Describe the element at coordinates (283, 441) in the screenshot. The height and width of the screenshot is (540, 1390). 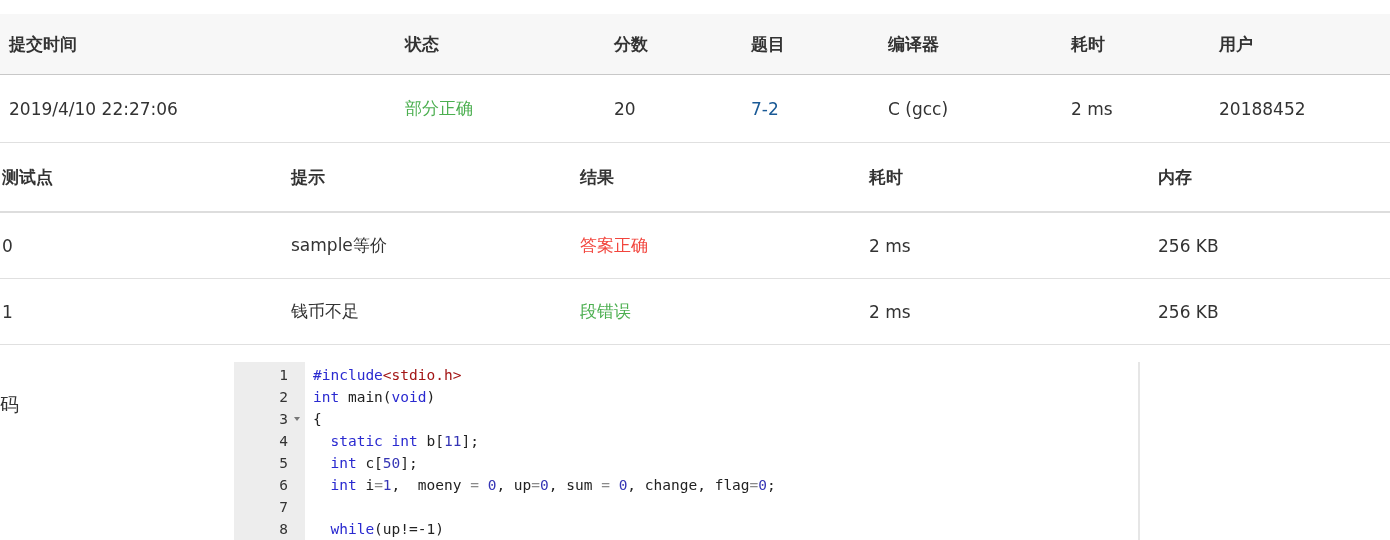
I see `line-number: 4` at that location.